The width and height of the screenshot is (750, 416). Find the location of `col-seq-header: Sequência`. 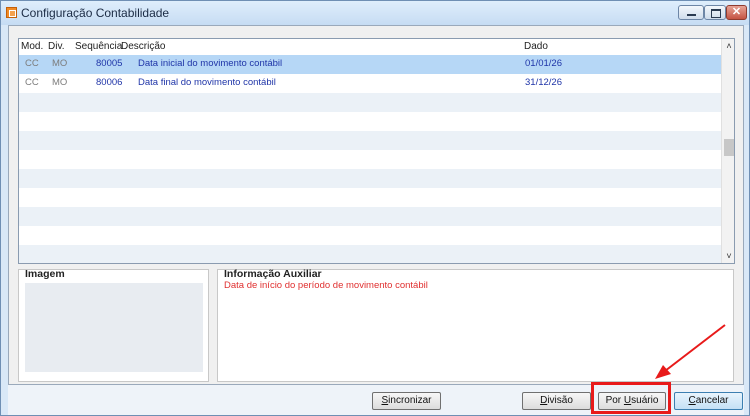

col-seq-header: Sequência is located at coordinates (98, 46).